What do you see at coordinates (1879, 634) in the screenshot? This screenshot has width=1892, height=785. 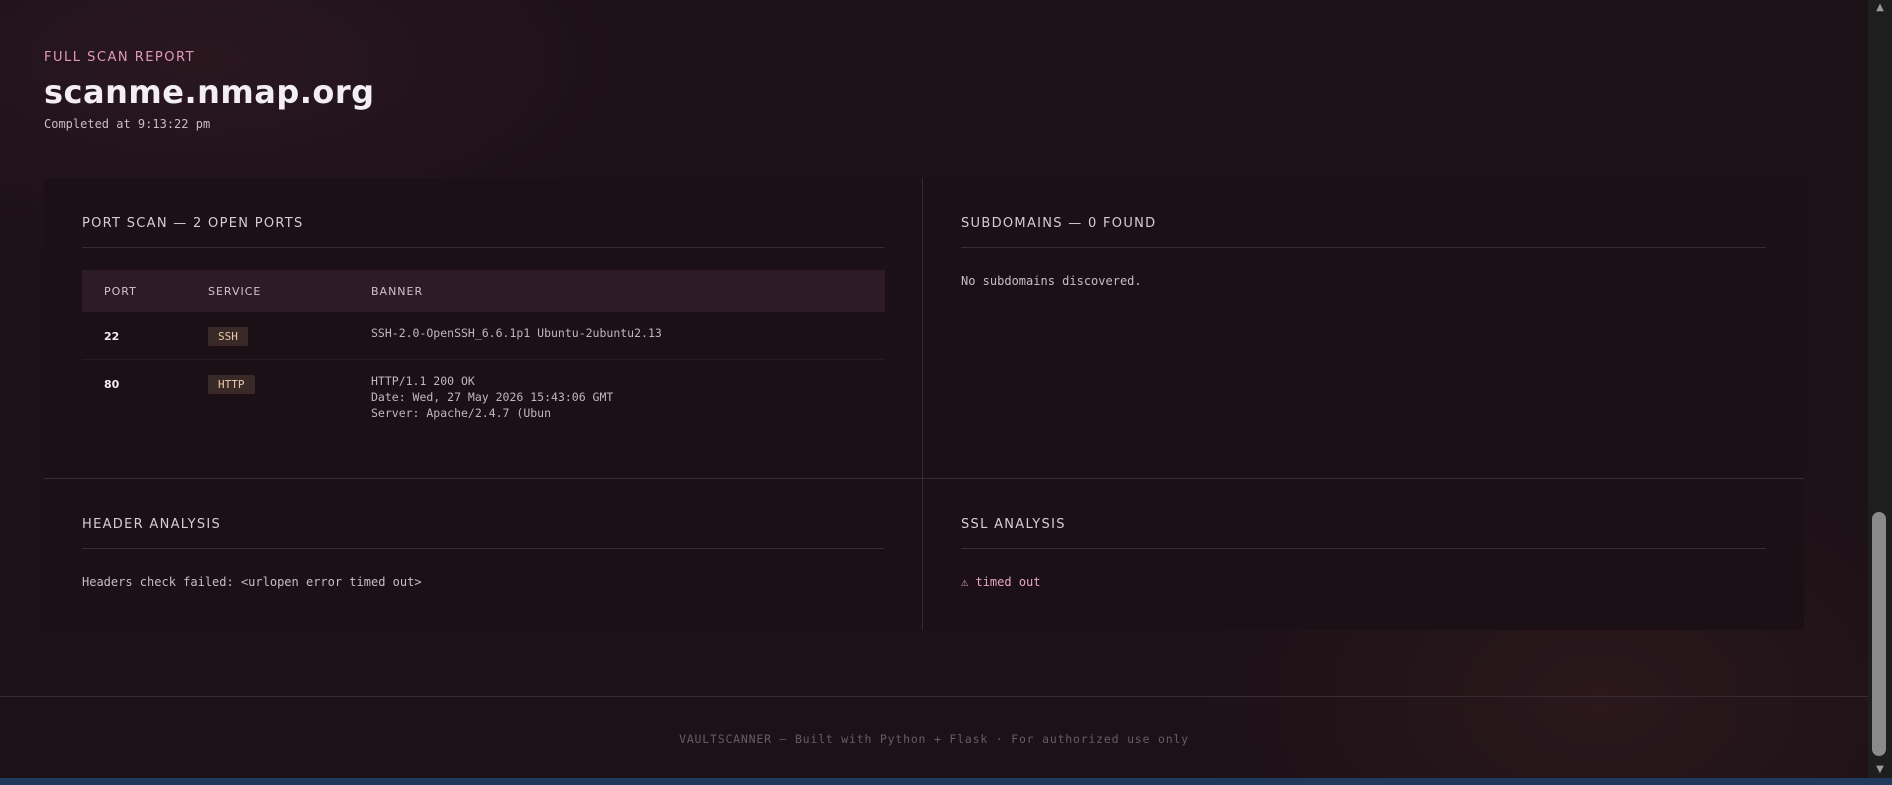 I see `scrollbar-thumb` at bounding box center [1879, 634].